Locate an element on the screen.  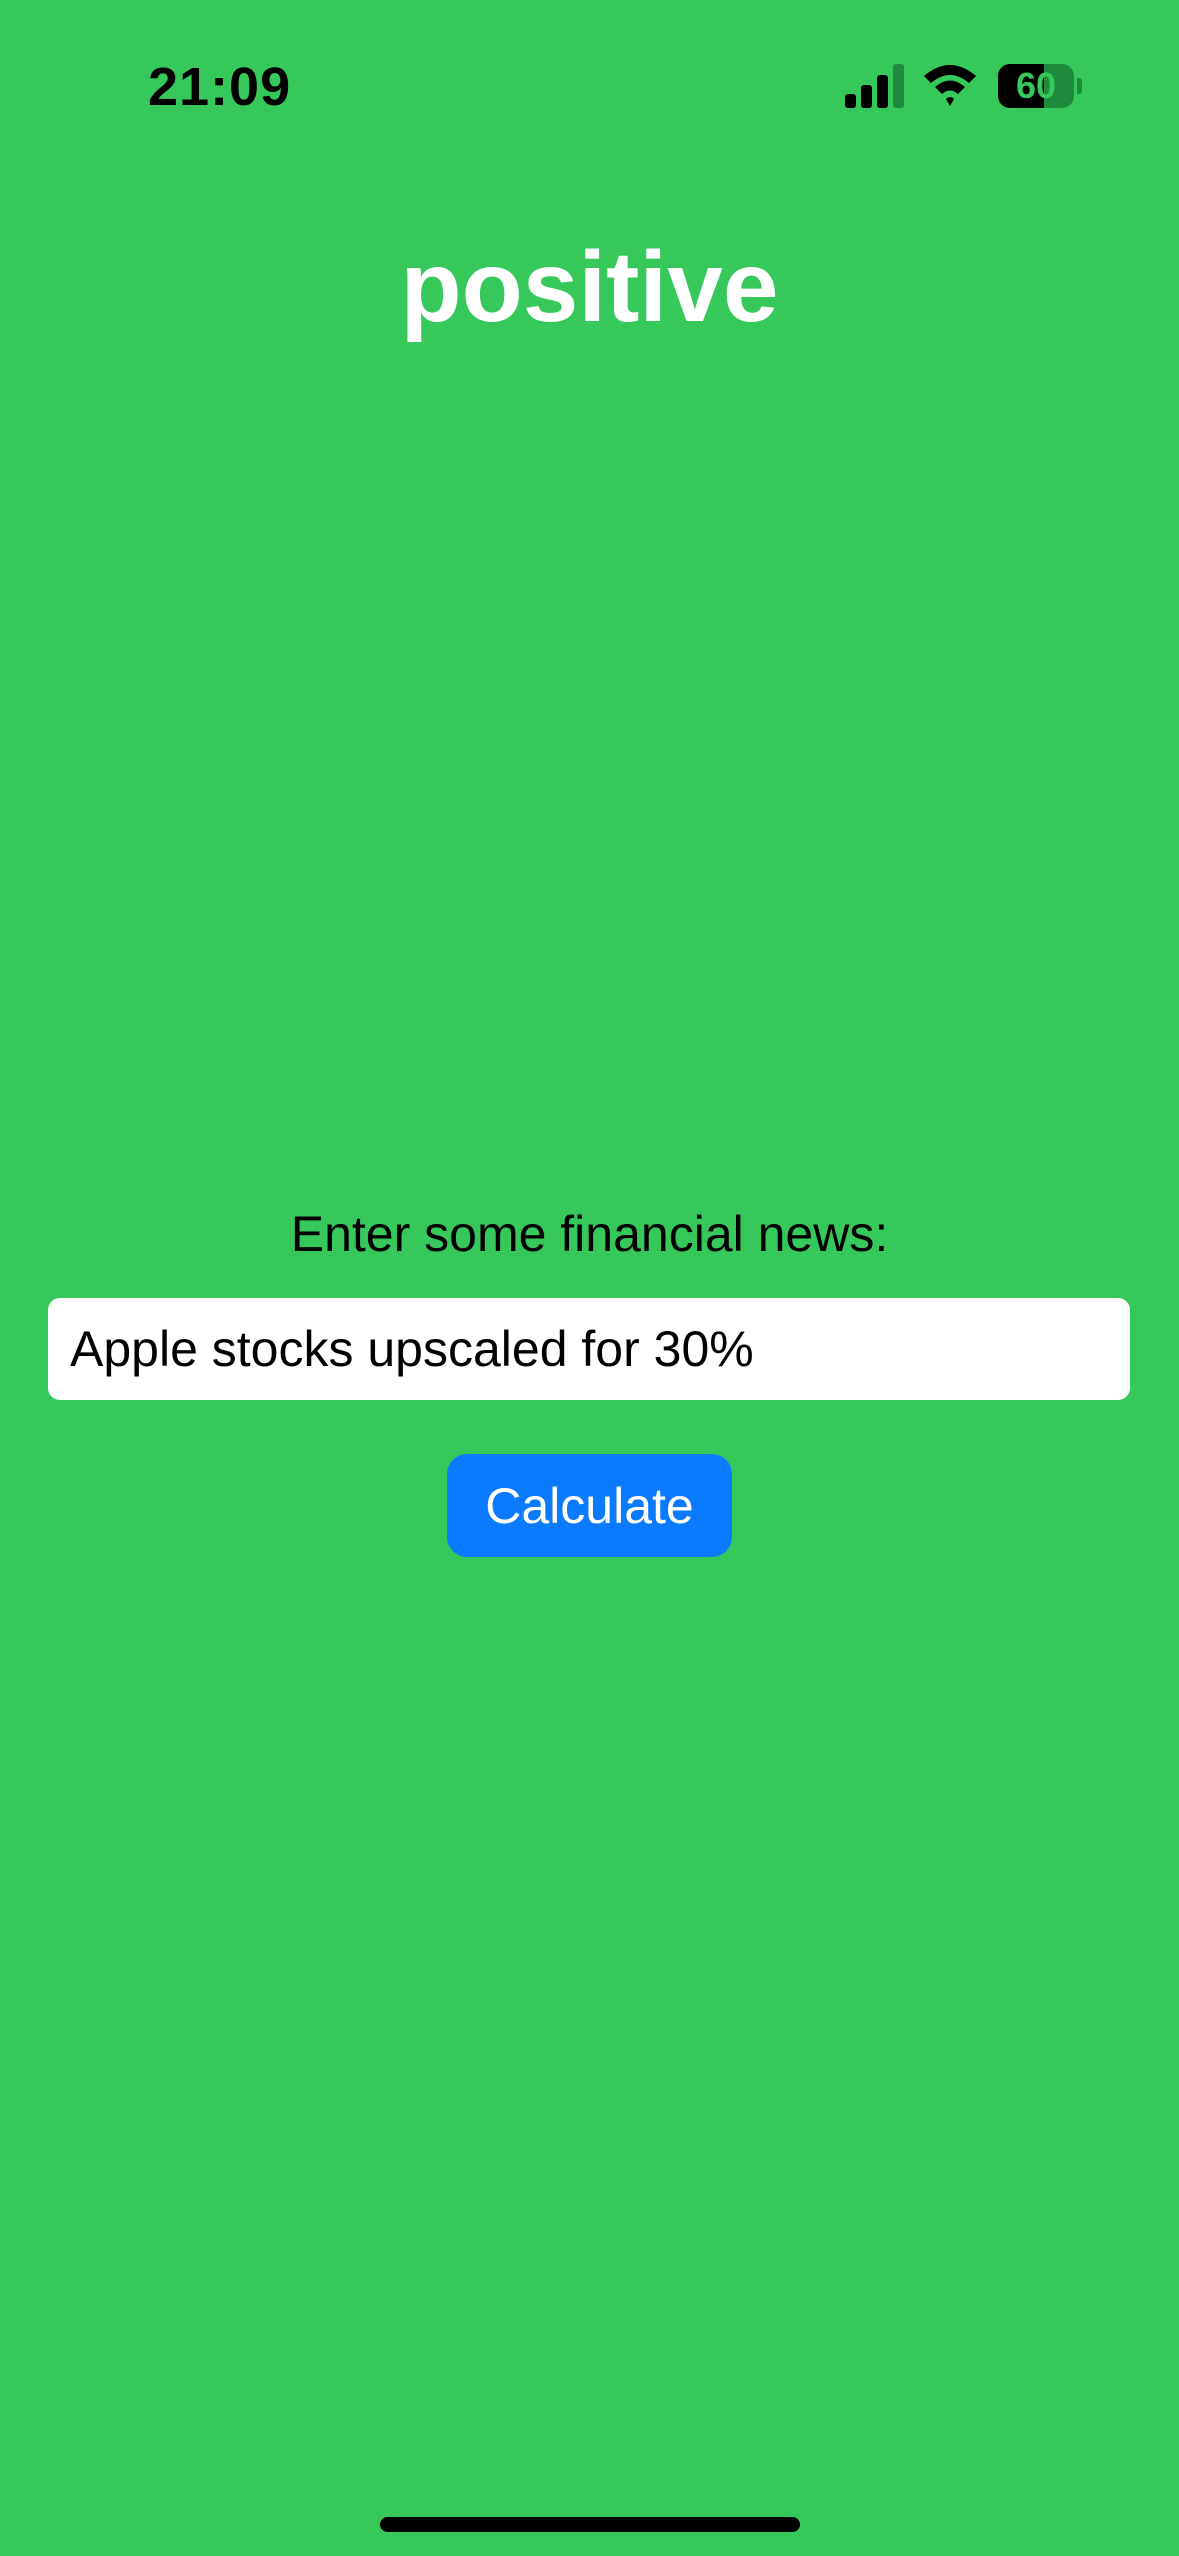
cellular-signal-icon is located at coordinates (874, 86).